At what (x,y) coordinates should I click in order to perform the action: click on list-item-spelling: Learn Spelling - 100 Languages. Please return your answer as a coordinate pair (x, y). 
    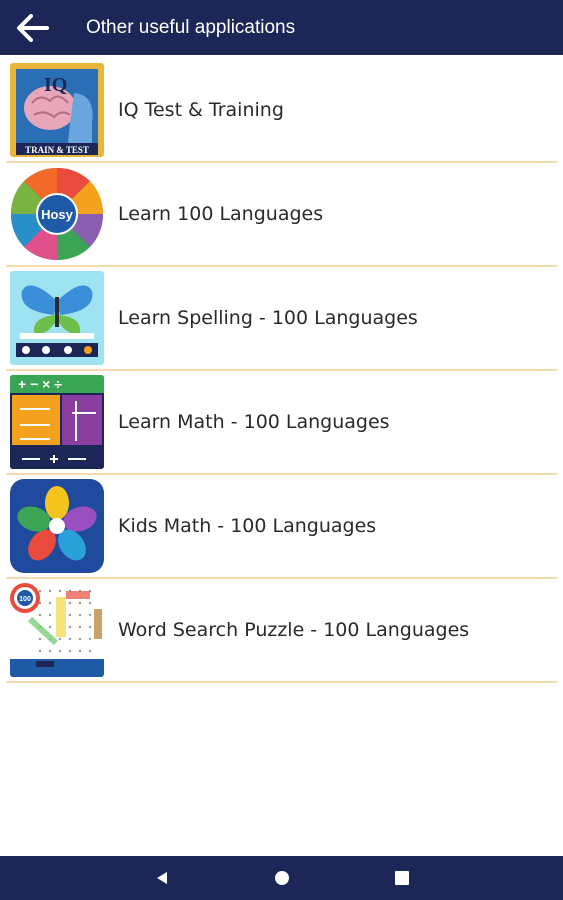
    Looking at the image, I should click on (281, 319).